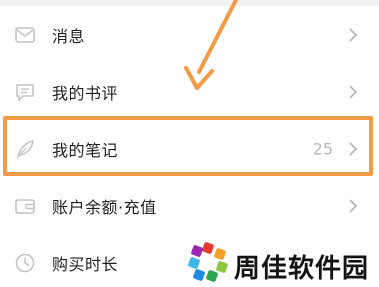 The height and width of the screenshot is (287, 379). Describe the element at coordinates (25, 34) in the screenshot. I see `mail-icon` at that location.